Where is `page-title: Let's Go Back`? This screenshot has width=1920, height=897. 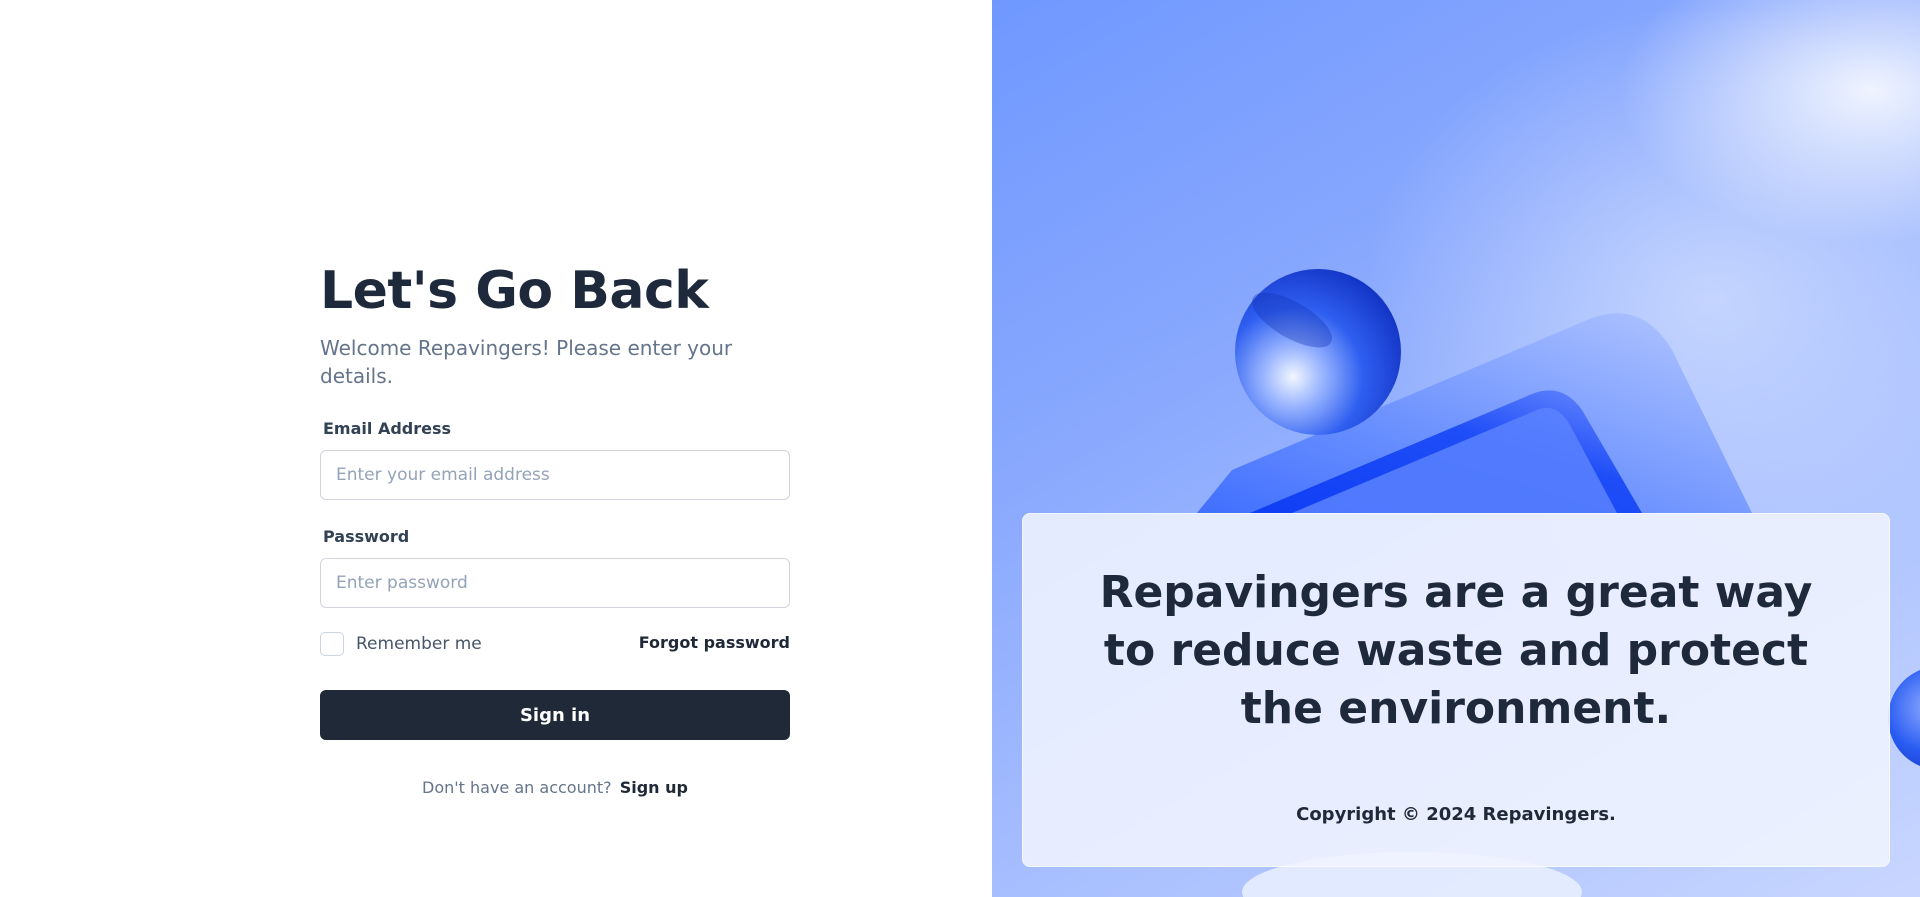 page-title: Let's Go Back is located at coordinates (514, 291).